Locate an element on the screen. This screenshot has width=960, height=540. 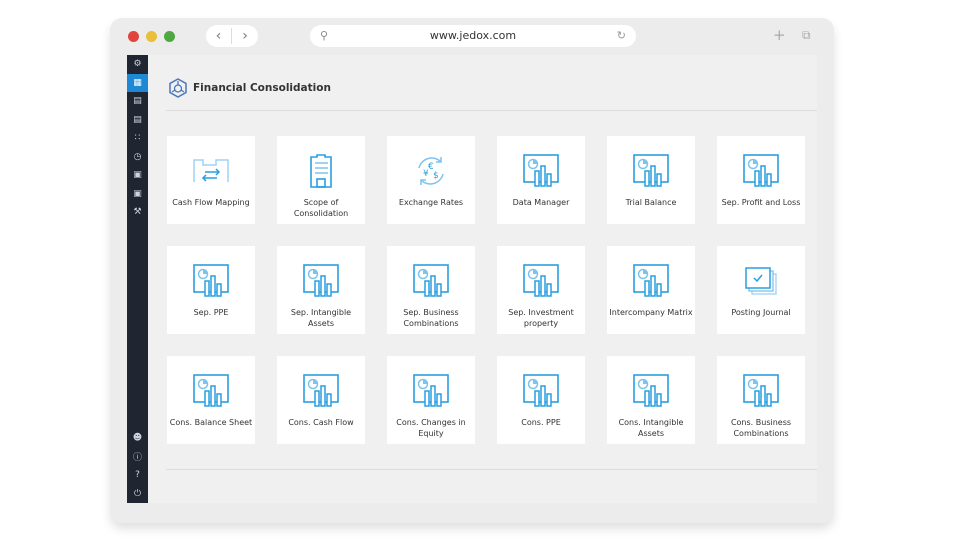
close-window-button is located at coordinates (133, 36).